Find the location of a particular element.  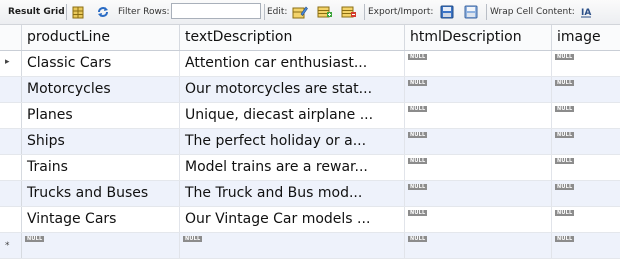

row-gutter: ▸ is located at coordinates (11, 63).